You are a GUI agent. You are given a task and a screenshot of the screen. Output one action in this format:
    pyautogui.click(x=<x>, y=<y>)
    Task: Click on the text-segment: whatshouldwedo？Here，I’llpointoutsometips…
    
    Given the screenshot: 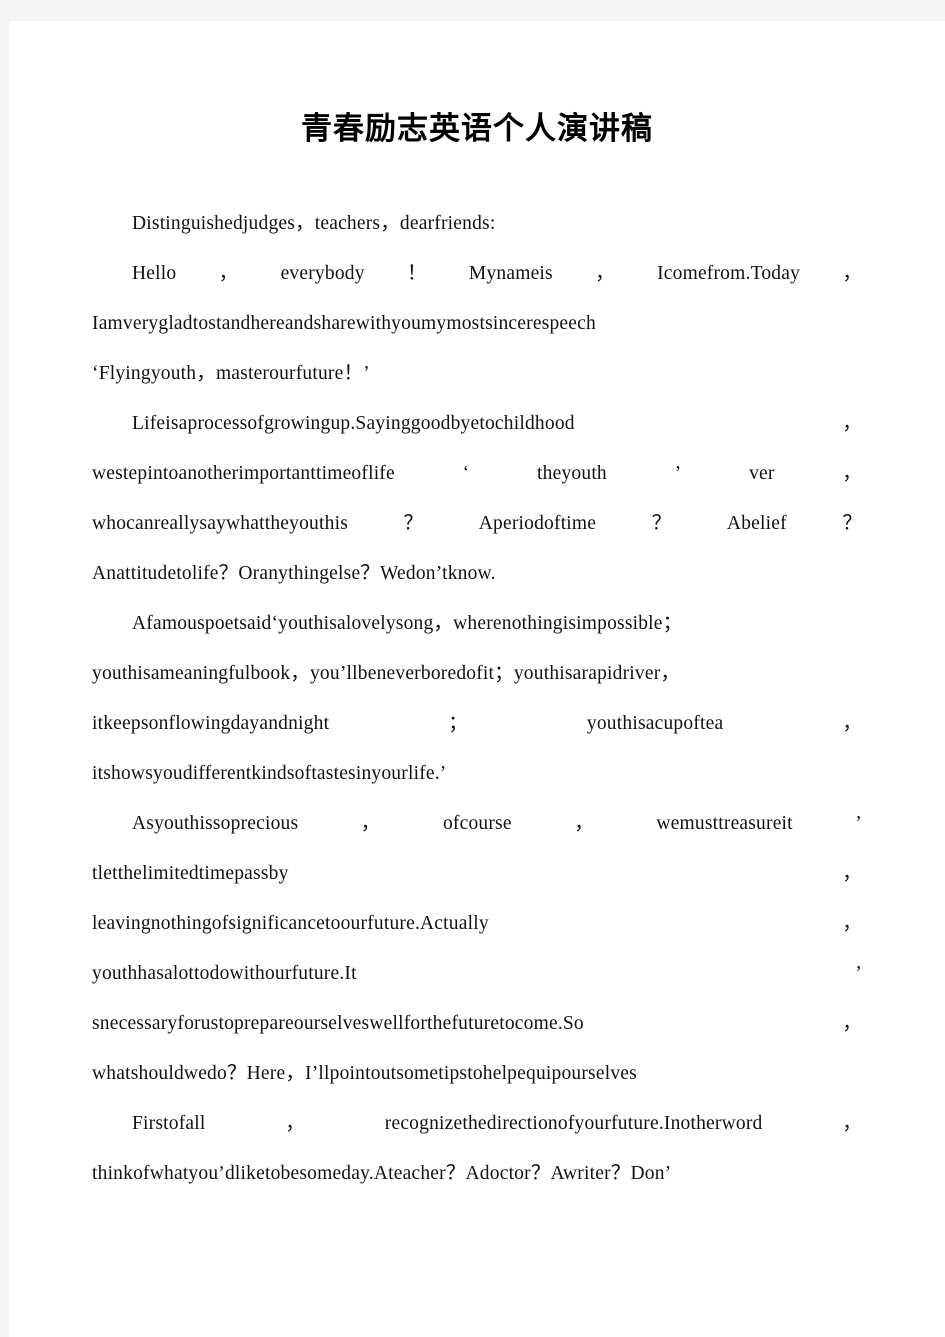 What is the action you would take?
    pyautogui.click(x=364, y=1073)
    